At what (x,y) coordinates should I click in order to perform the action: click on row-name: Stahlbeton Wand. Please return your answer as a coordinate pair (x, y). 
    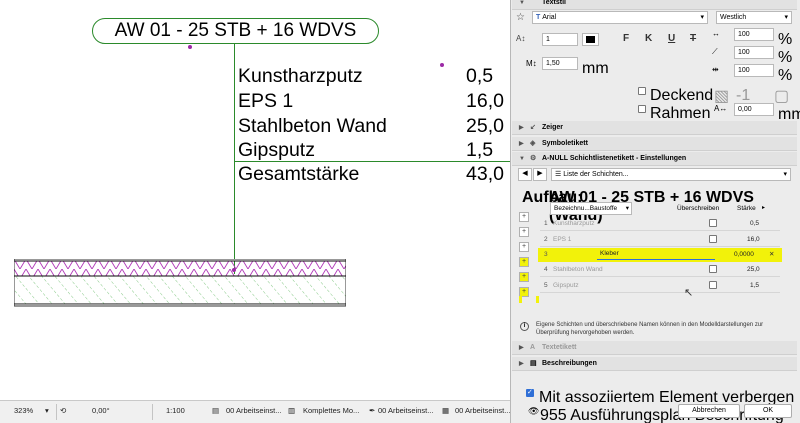
    Looking at the image, I should click on (578, 269).